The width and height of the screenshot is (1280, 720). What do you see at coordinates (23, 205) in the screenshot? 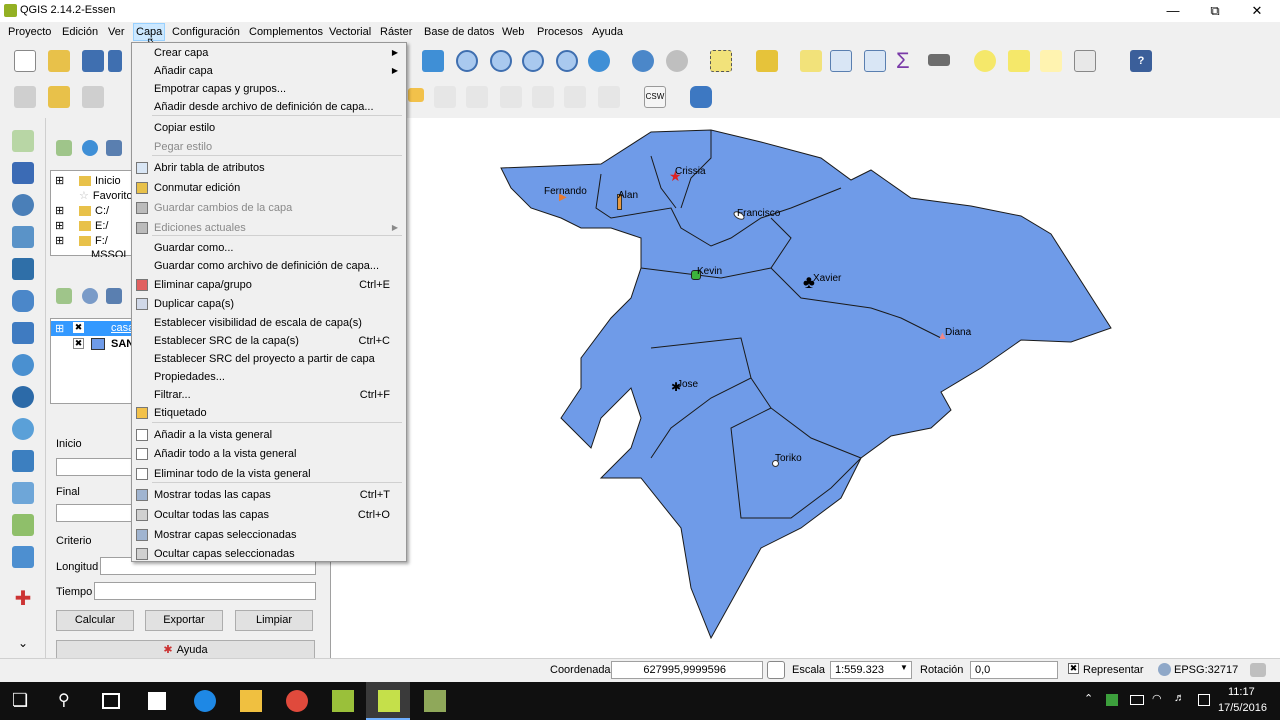
I see `add-postgis-layer-icon` at bounding box center [23, 205].